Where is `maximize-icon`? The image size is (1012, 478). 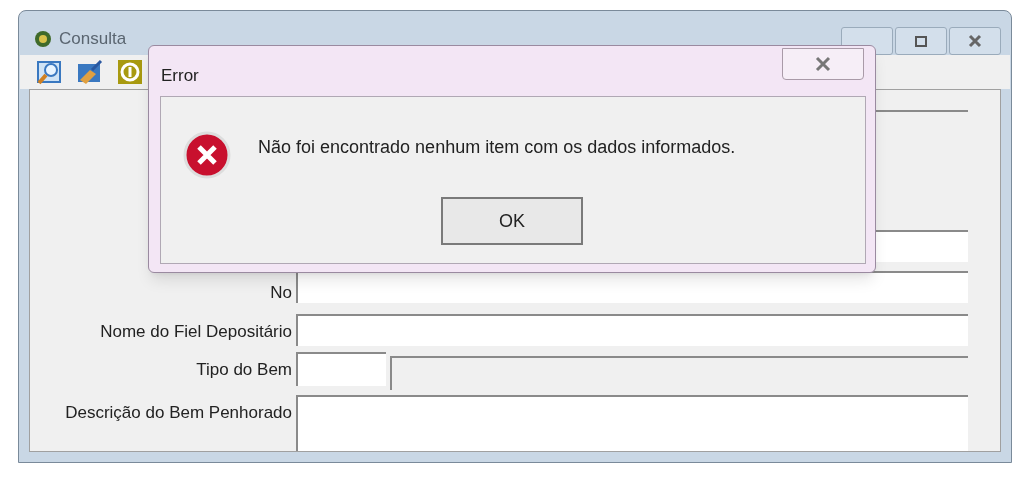
maximize-icon is located at coordinates (921, 41).